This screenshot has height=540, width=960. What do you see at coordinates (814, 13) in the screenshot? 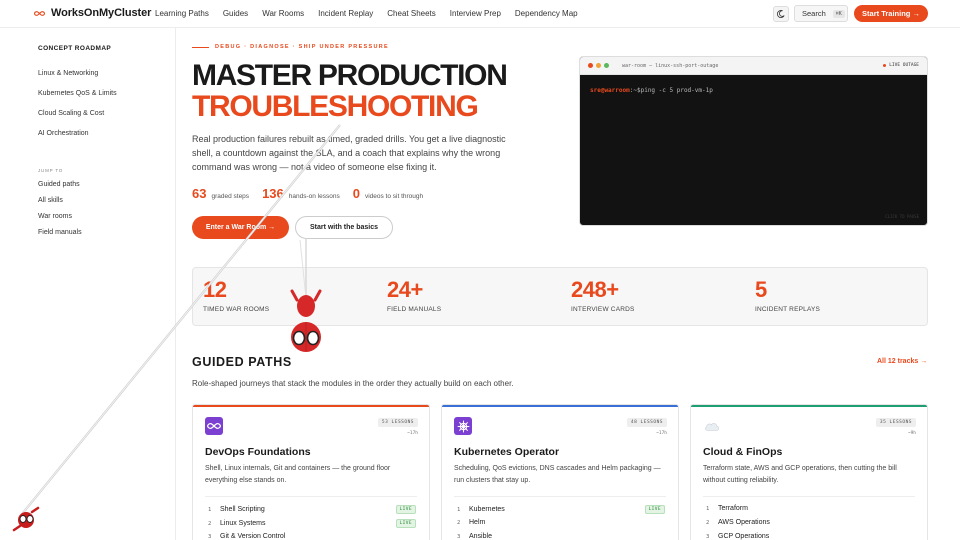
I see `search-label: Search` at bounding box center [814, 13].